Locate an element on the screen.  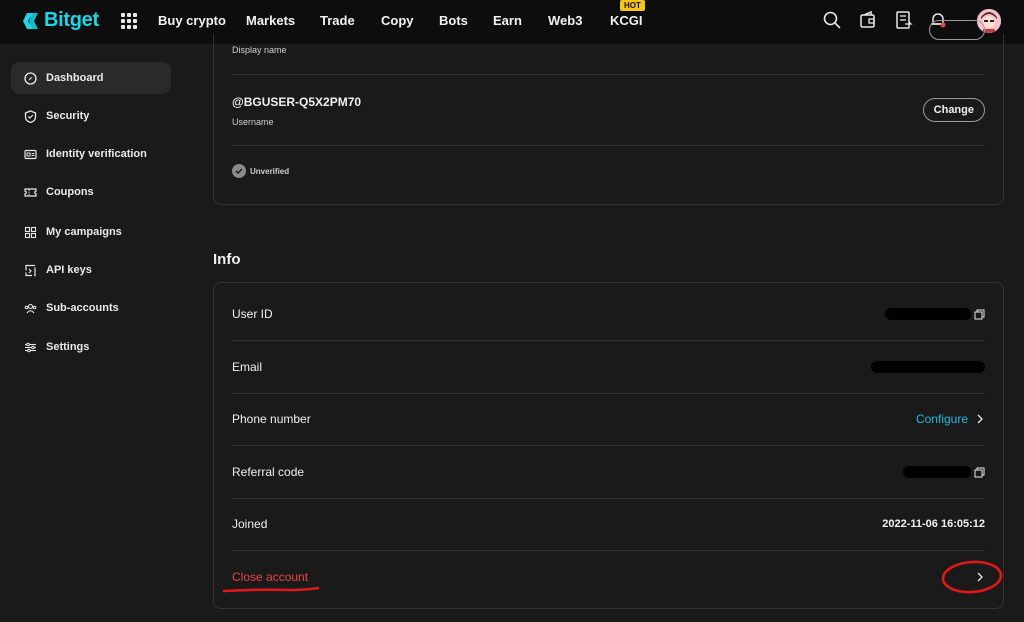
ticket-icon is located at coordinates (30, 192).